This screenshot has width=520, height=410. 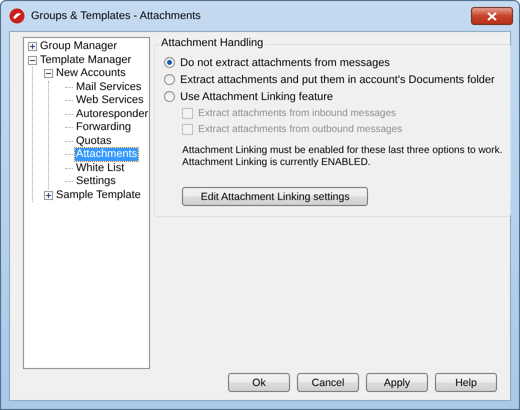 I want to click on close-icon, so click(x=492, y=16).